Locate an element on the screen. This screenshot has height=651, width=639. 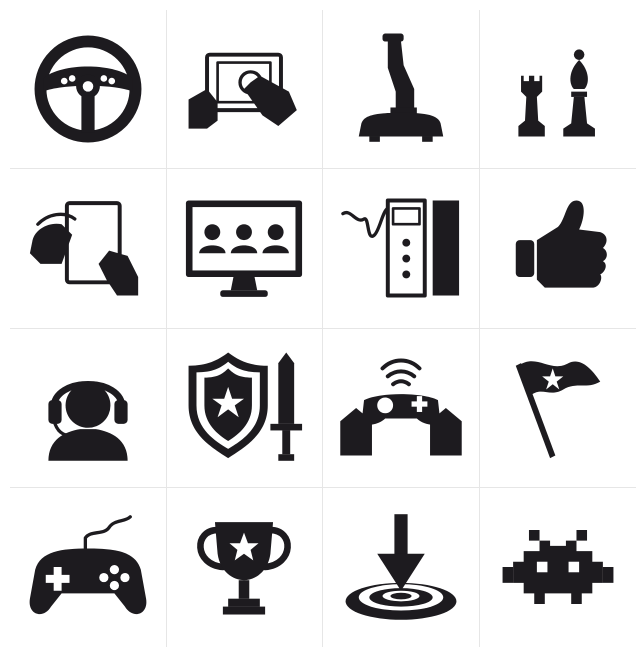
cell-space-invader is located at coordinates (558, 567).